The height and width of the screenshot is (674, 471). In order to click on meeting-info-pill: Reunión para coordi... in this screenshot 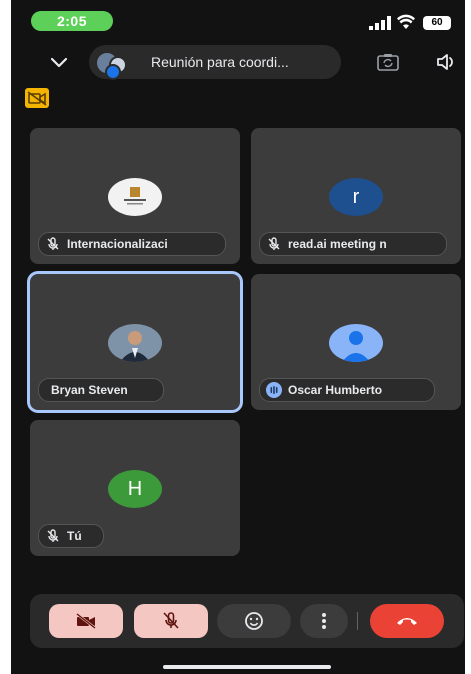, I will do `click(215, 62)`.